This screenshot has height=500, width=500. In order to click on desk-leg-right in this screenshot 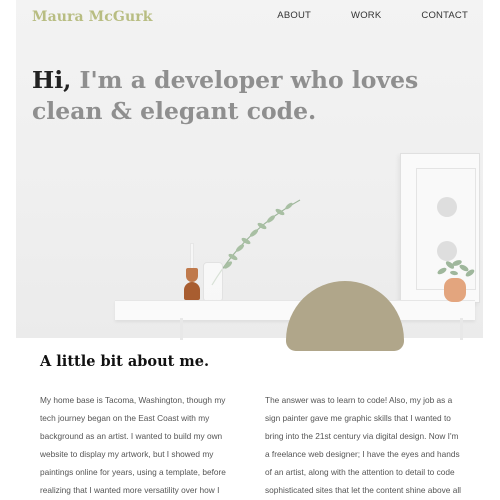, I will do `click(461, 329)`.